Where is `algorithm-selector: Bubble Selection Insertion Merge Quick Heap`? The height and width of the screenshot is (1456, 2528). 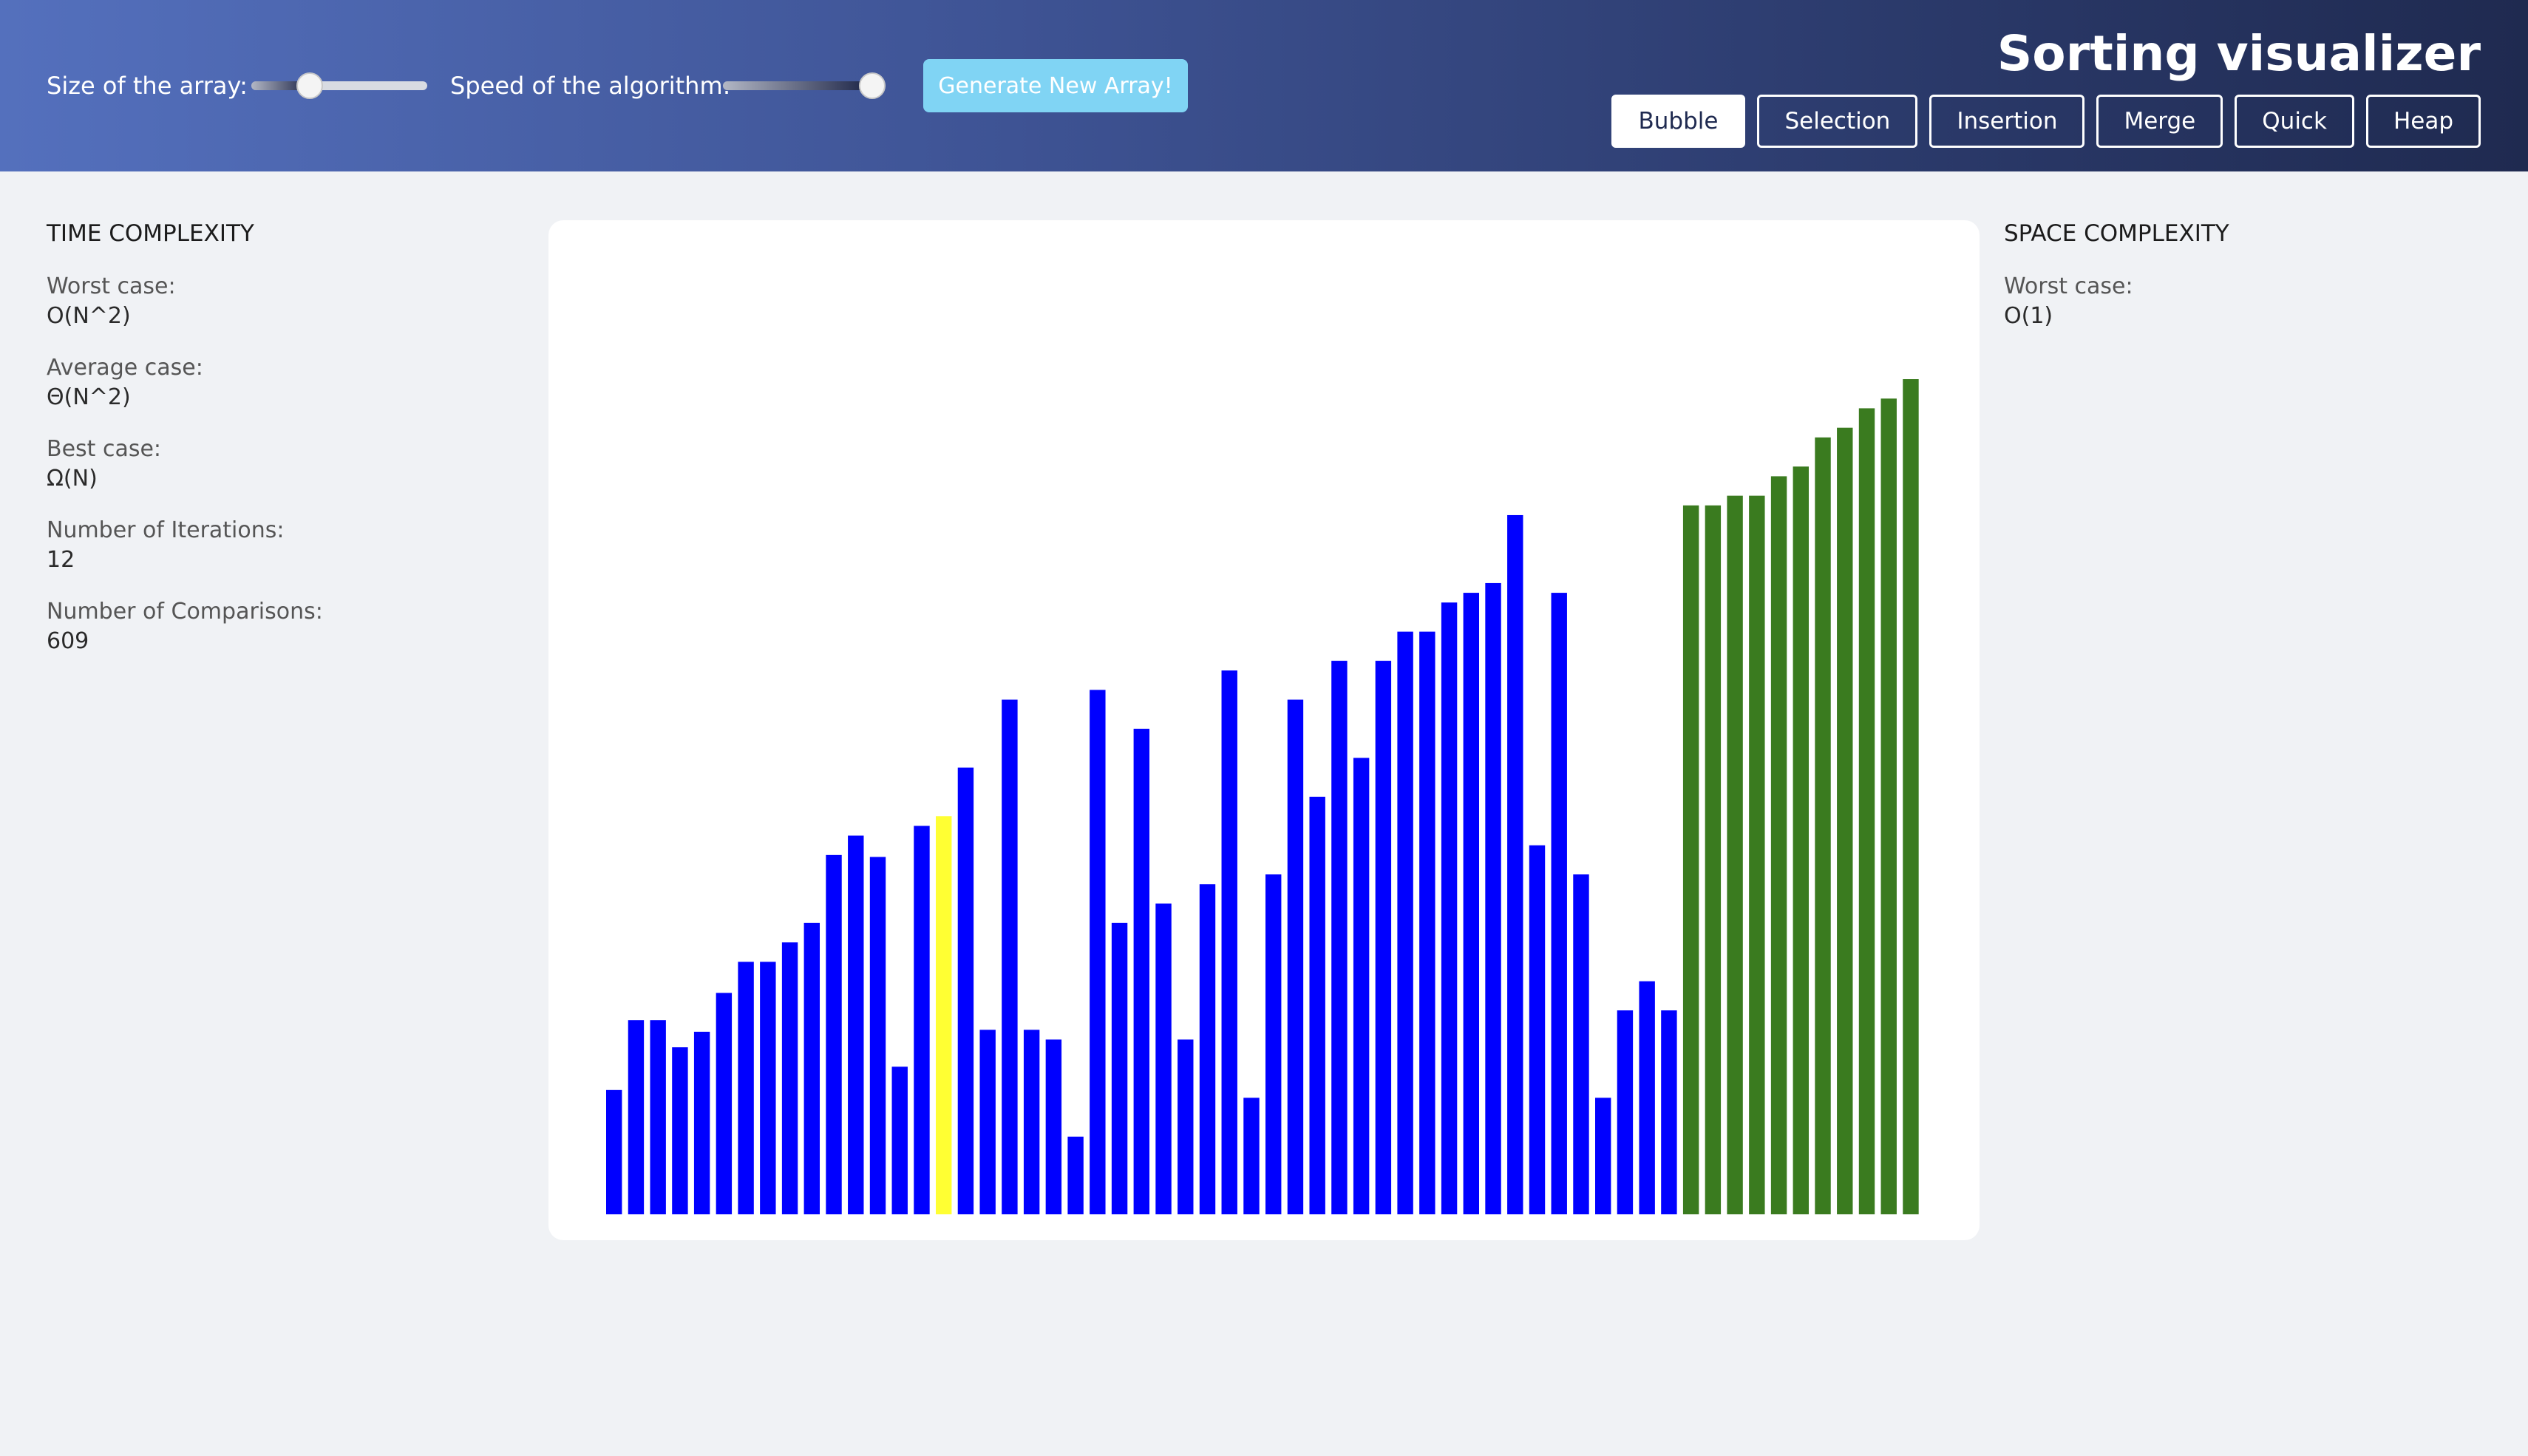
algorithm-selector: Bubble Selection Insertion Merge Quick Heap is located at coordinates (2046, 121).